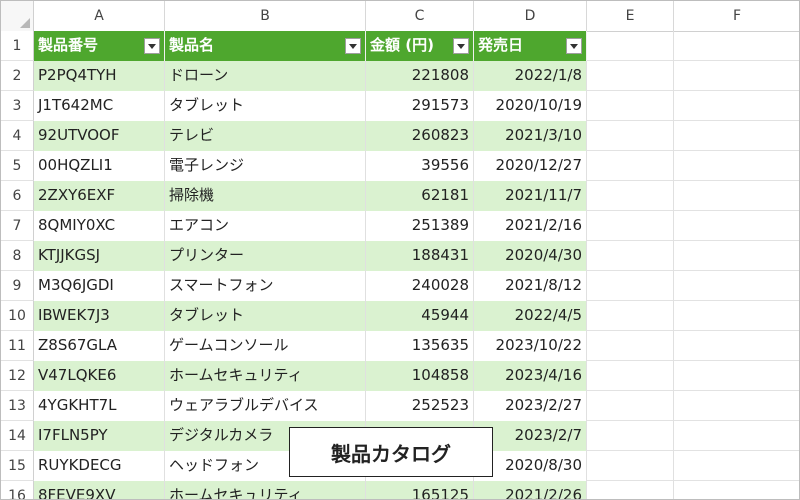 This screenshot has height=500, width=800. What do you see at coordinates (99, 196) in the screenshot?
I see `product-code-cell: 2ZXY6EXF` at bounding box center [99, 196].